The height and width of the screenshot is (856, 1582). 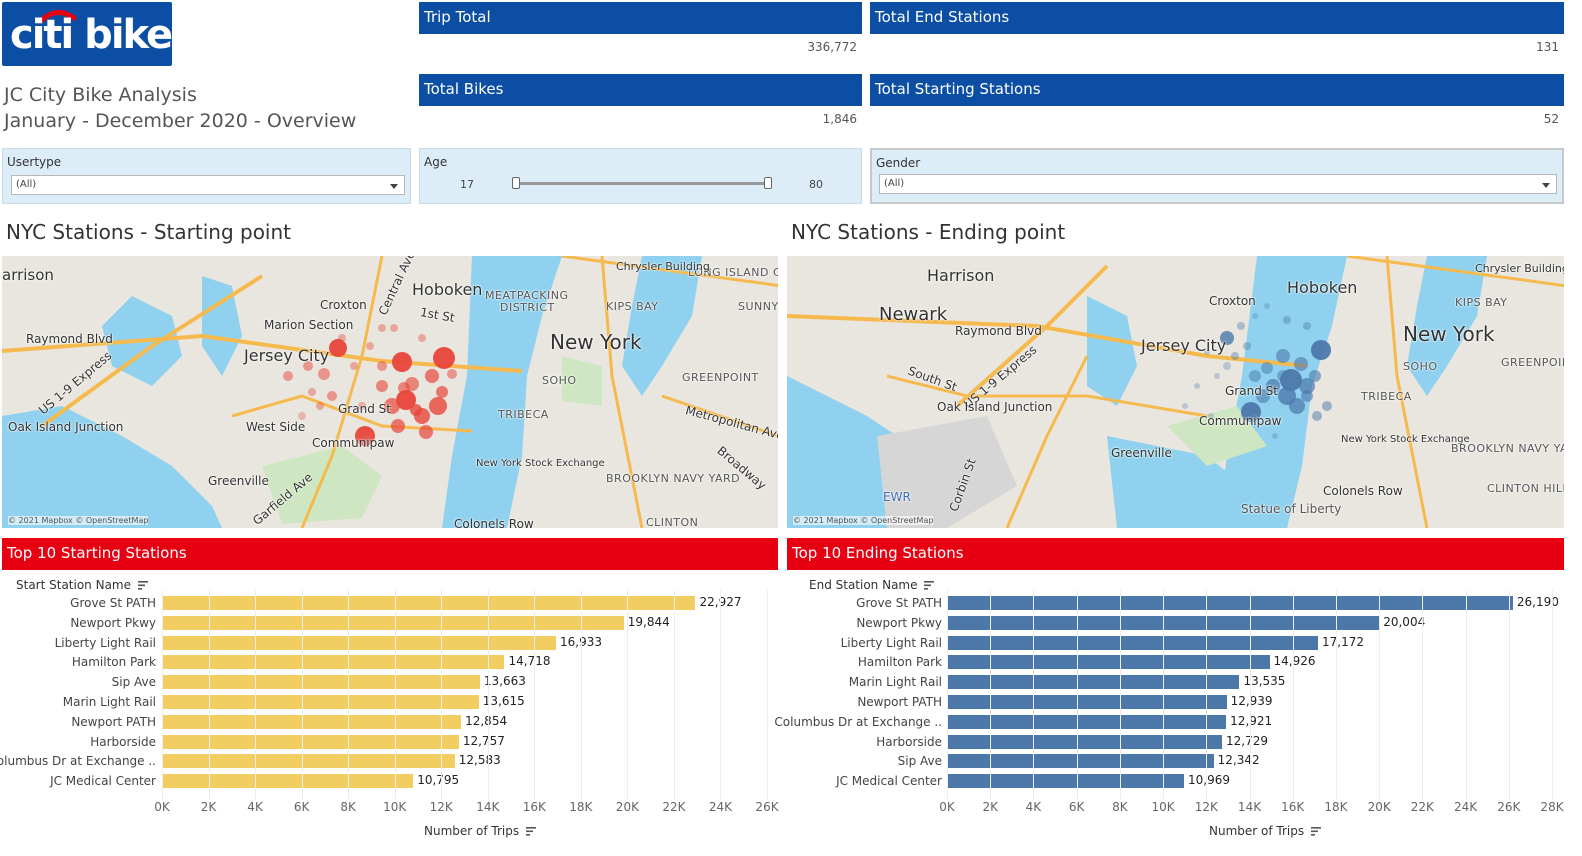 What do you see at coordinates (1232, 301) in the screenshot?
I see `map-label: Croxton` at bounding box center [1232, 301].